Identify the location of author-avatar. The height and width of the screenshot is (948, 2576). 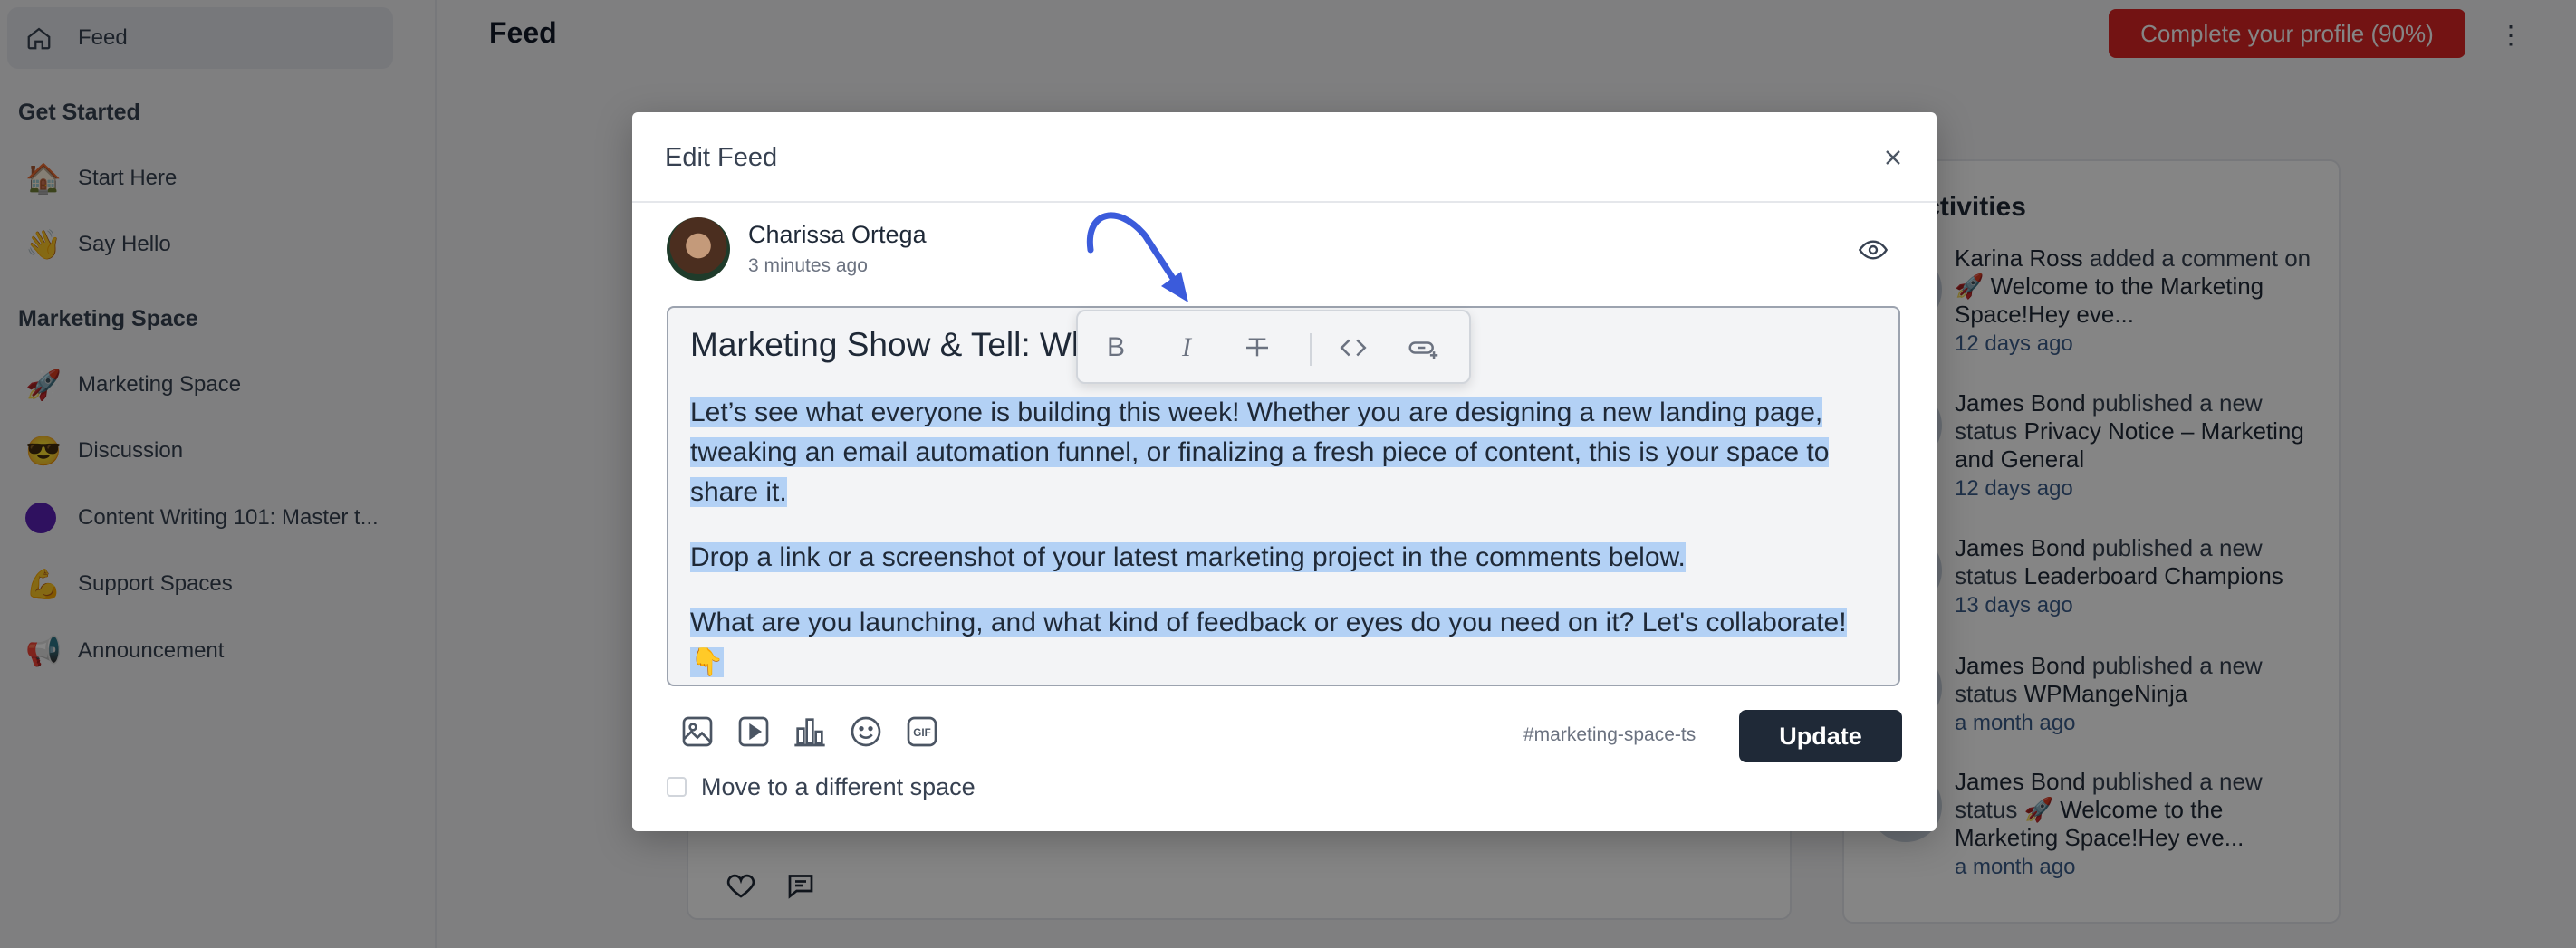
(698, 249).